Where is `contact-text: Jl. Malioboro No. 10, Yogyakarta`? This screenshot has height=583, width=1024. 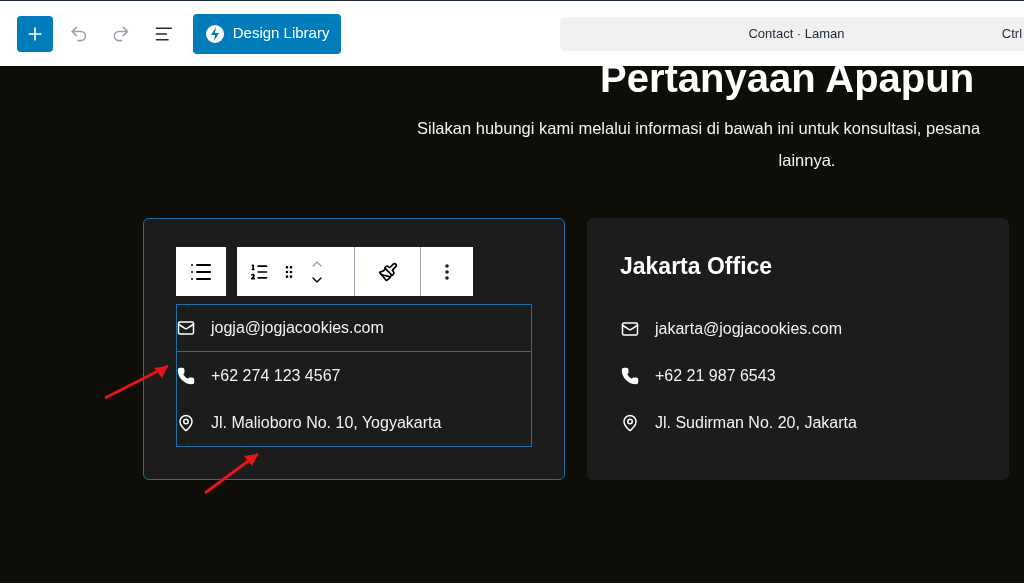 contact-text: Jl. Malioboro No. 10, Yogyakarta is located at coordinates (326, 422).